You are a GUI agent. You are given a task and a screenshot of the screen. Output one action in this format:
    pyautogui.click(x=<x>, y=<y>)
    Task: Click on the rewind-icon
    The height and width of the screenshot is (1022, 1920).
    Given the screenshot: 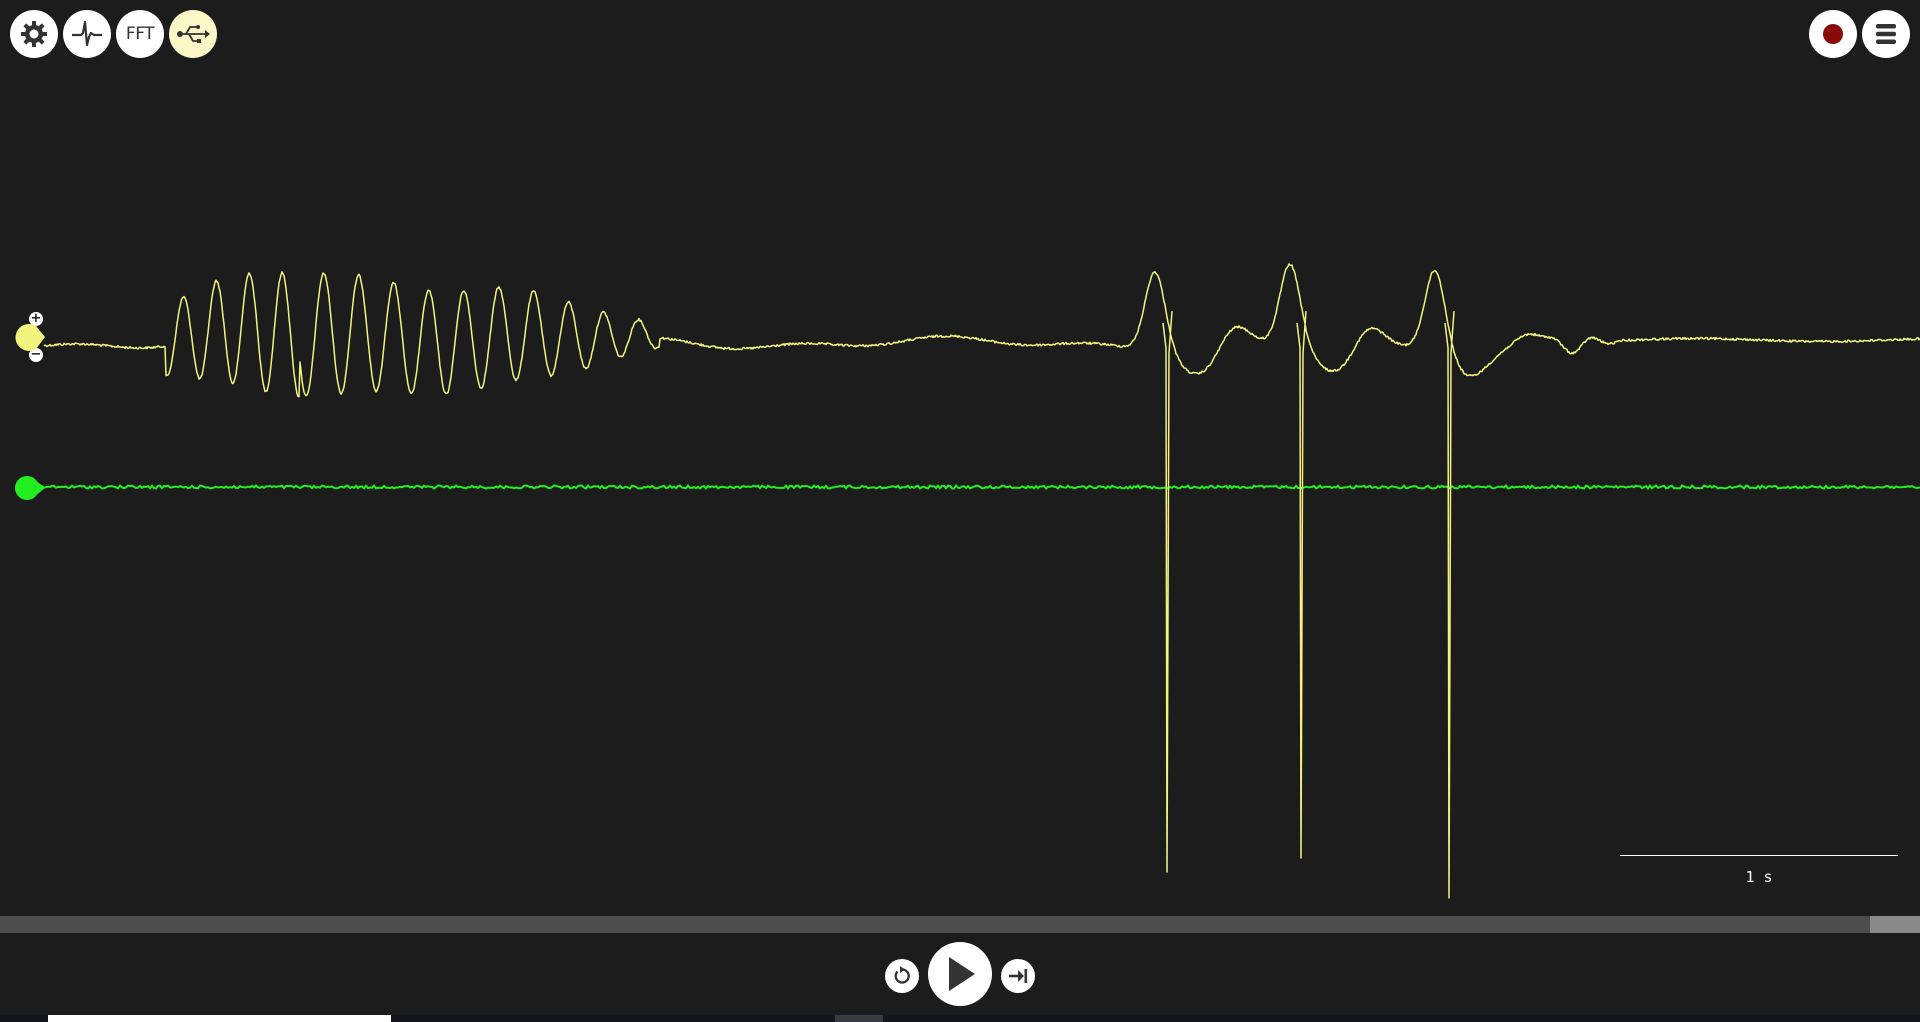 What is the action you would take?
    pyautogui.click(x=902, y=975)
    